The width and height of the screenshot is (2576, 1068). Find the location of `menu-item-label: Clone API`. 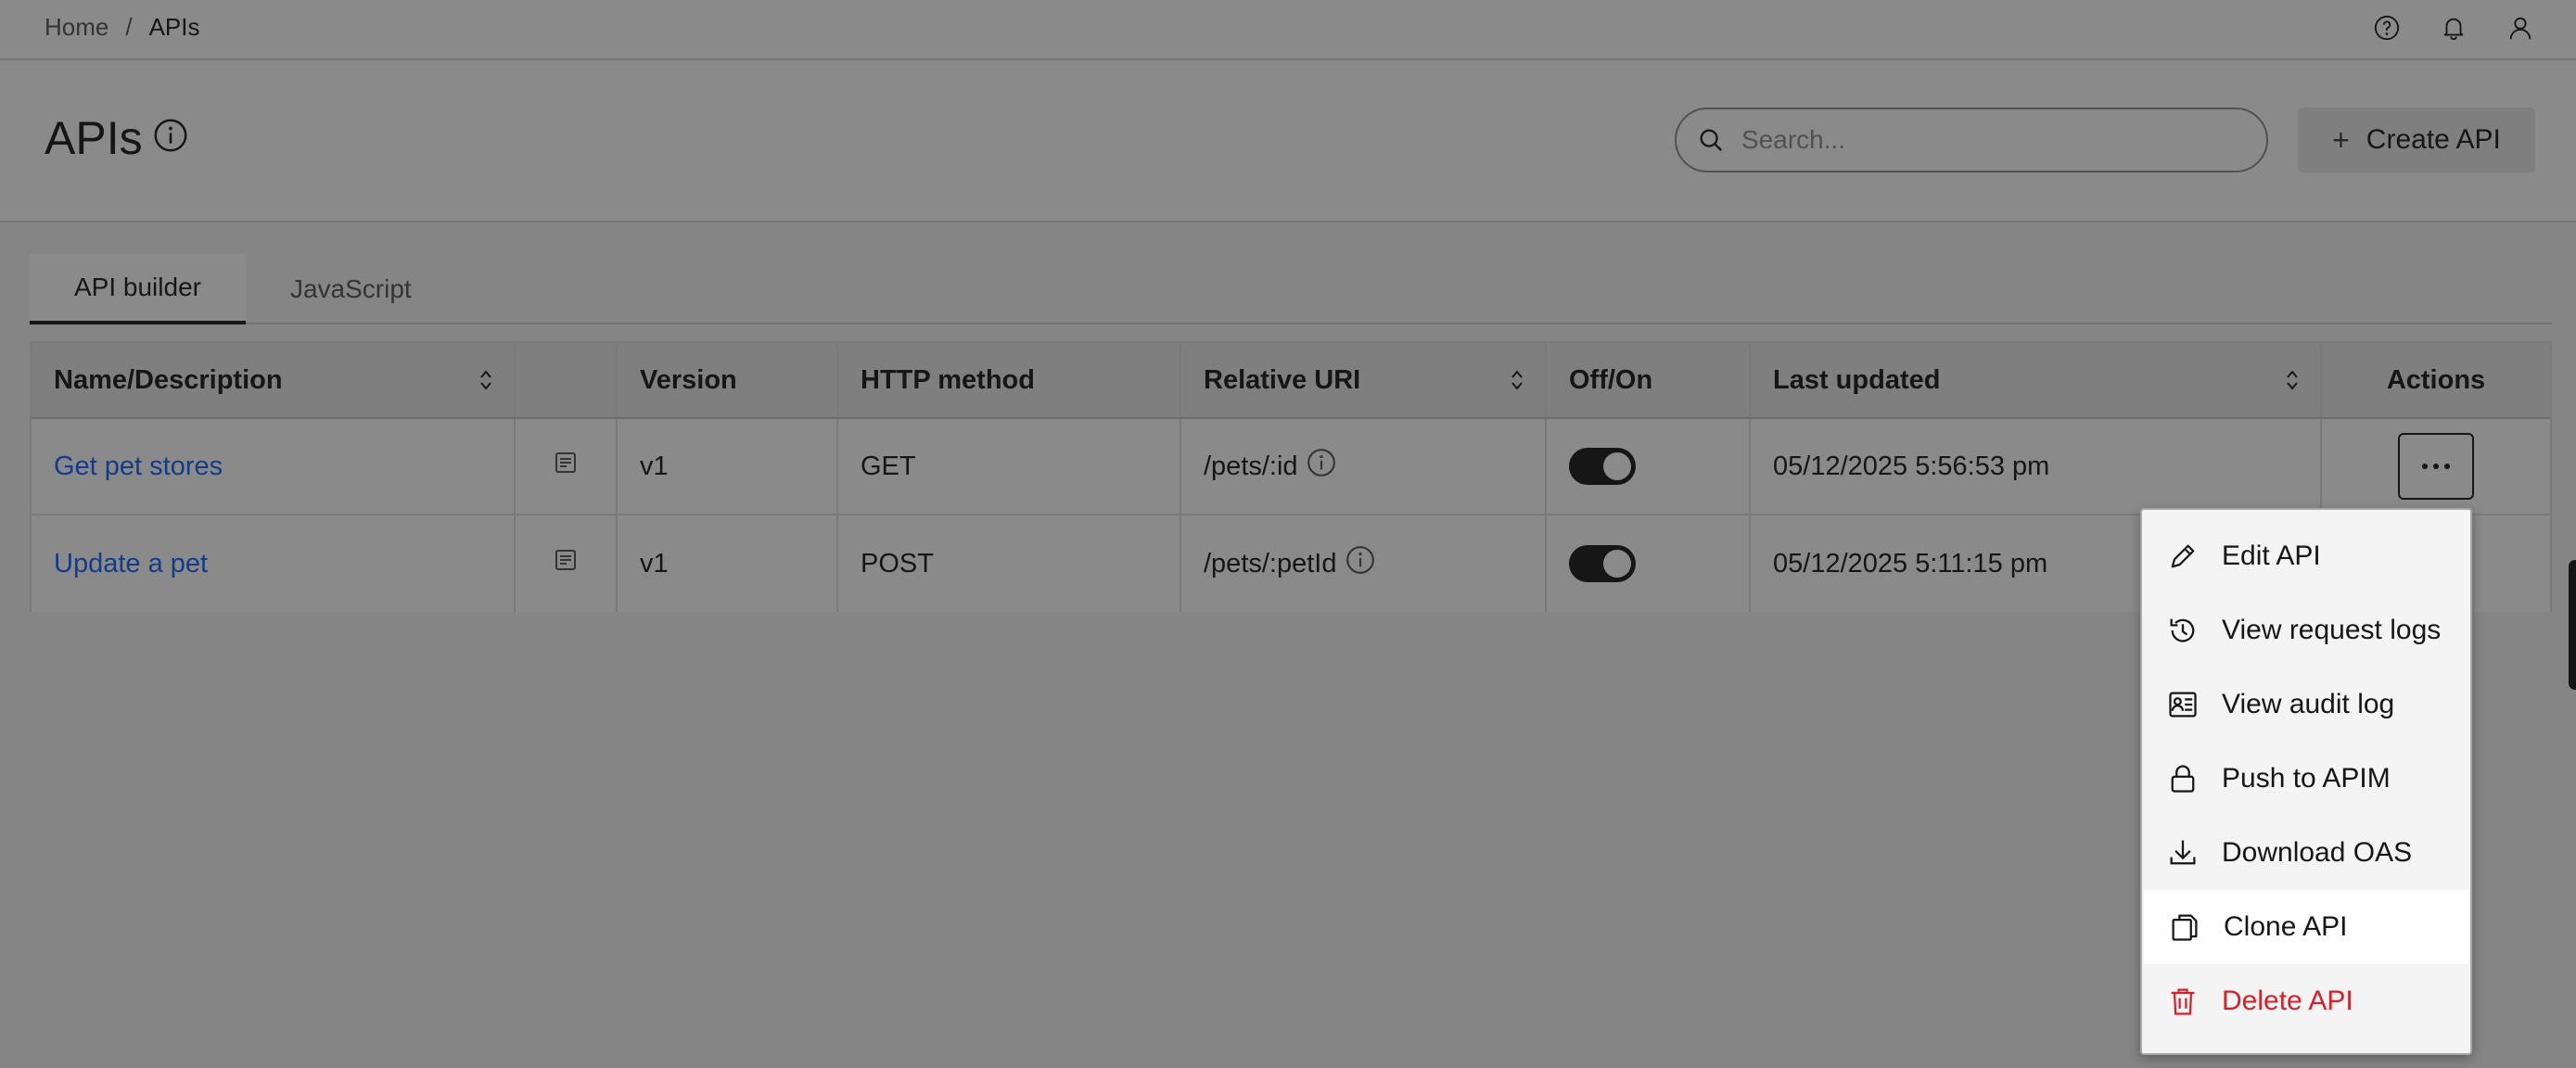

menu-item-label: Clone API is located at coordinates (2286, 926).